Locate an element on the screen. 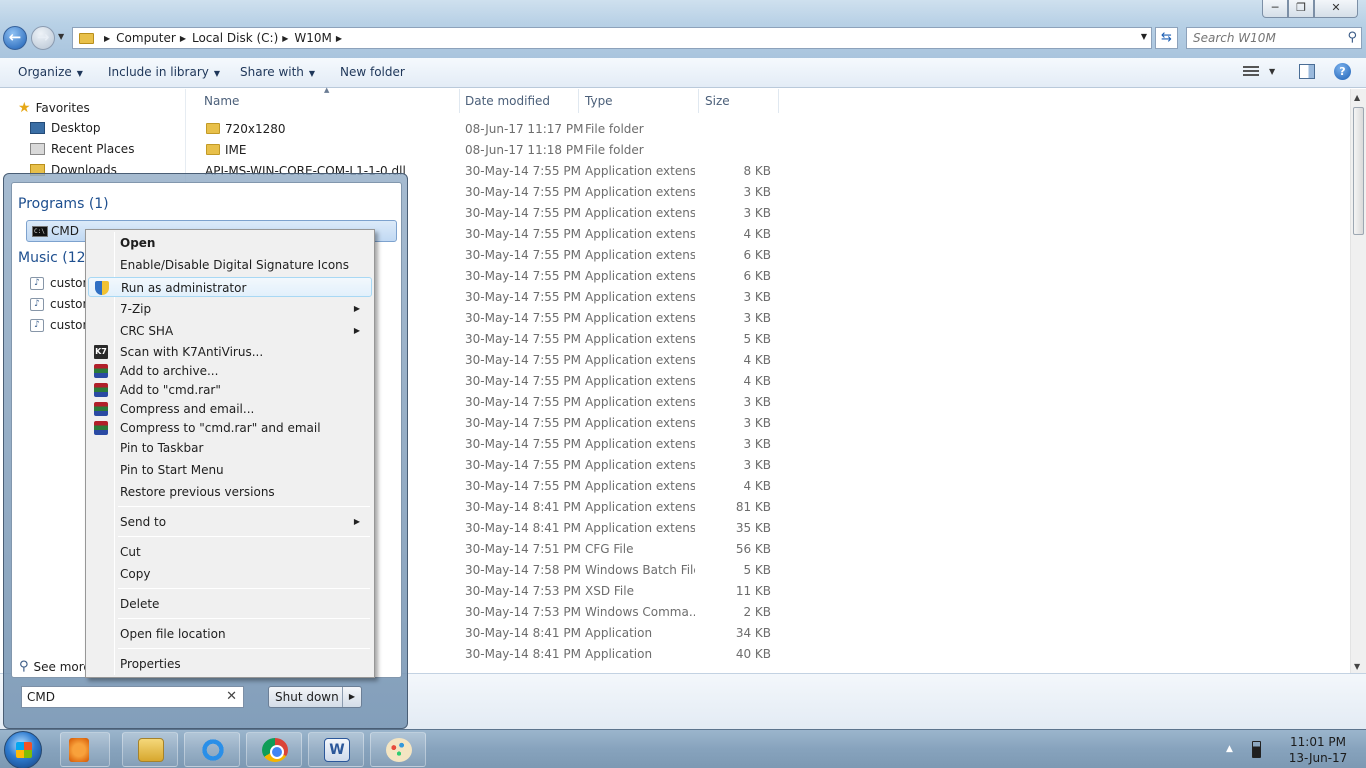  include-in-library-label: Include in library is located at coordinates (158, 72).